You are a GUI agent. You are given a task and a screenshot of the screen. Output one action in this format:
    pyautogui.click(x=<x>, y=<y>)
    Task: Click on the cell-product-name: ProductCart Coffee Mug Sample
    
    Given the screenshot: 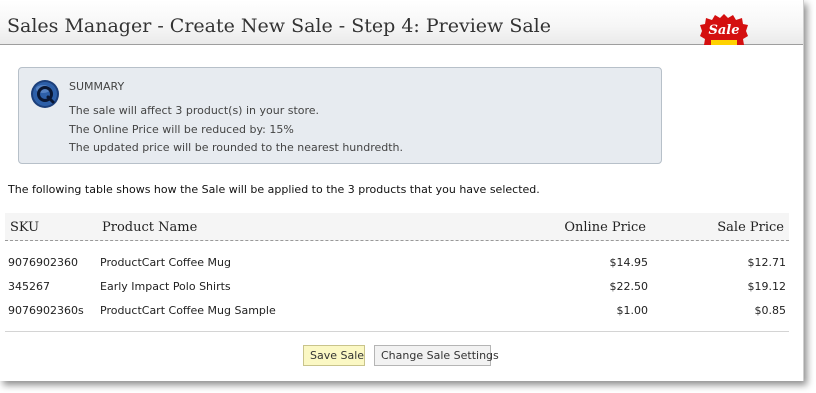 What is the action you would take?
    pyautogui.click(x=188, y=310)
    